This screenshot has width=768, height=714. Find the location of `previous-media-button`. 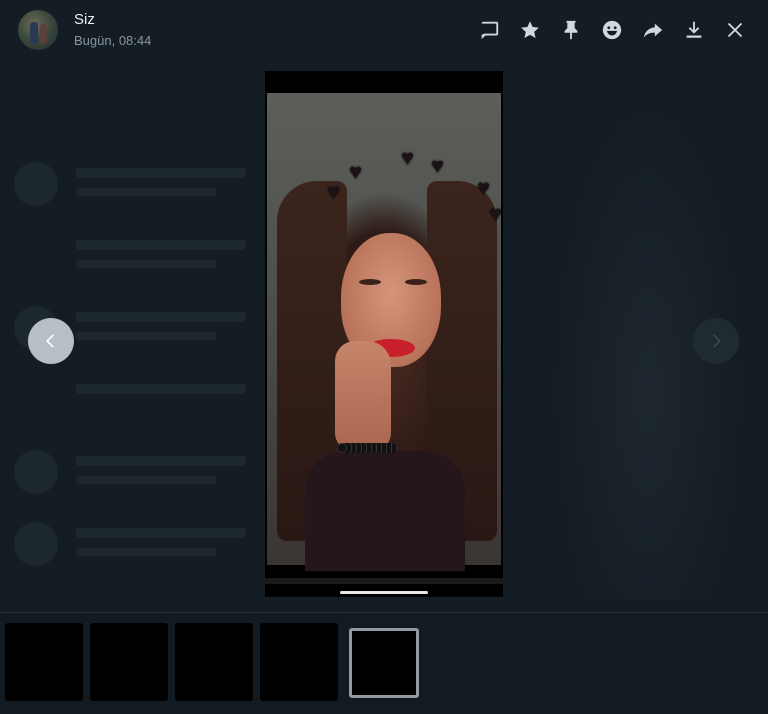

previous-media-button is located at coordinates (51, 341).